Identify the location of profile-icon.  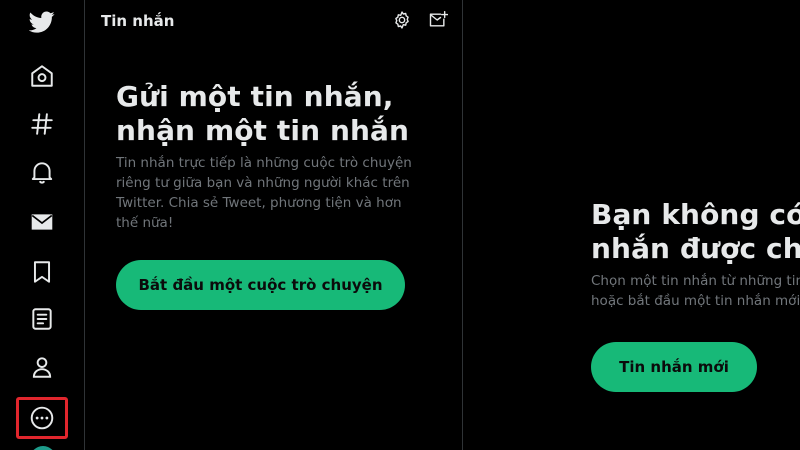
(42, 367).